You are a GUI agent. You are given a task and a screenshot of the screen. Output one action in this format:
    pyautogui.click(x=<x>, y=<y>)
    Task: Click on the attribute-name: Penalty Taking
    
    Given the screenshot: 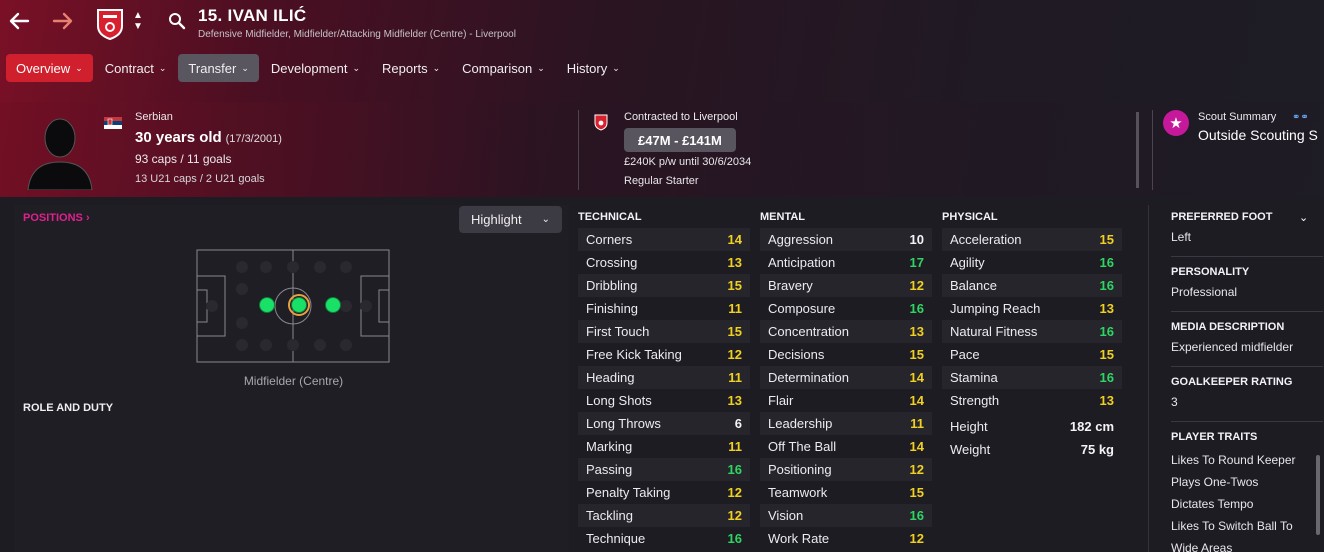 What is the action you would take?
    pyautogui.click(x=628, y=492)
    